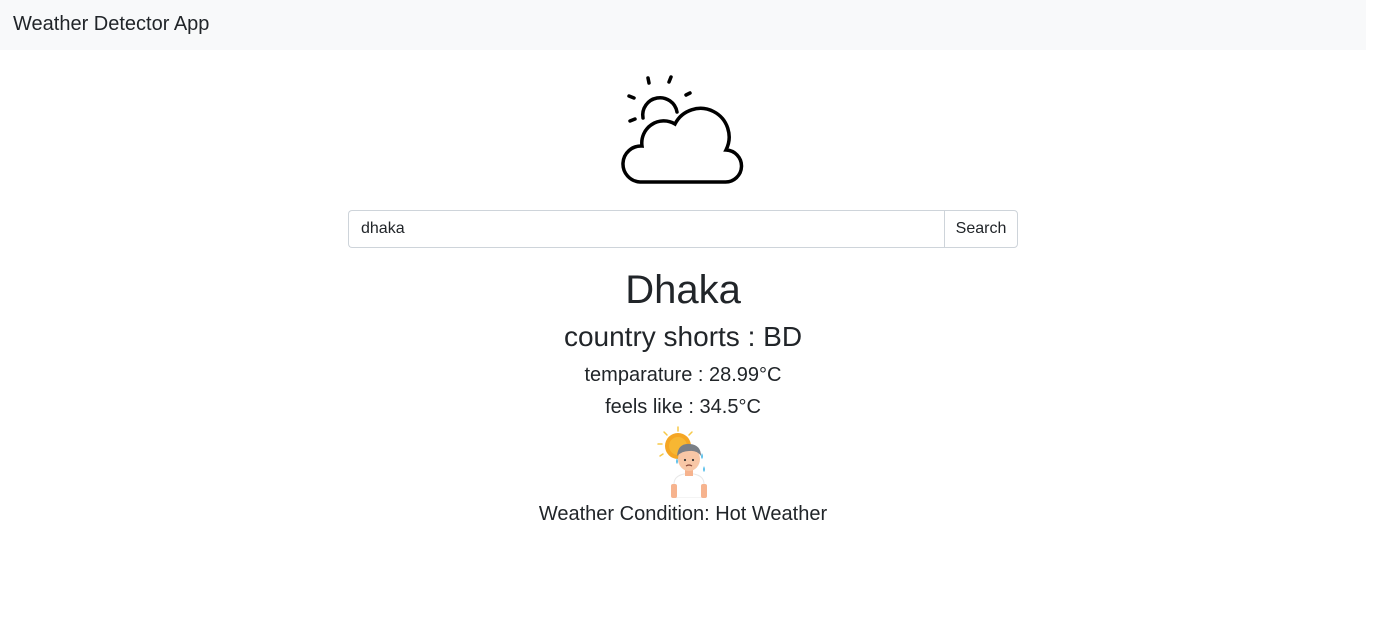 Image resolution: width=1378 pixels, height=619 pixels. Describe the element at coordinates (981, 229) in the screenshot. I see `search-button: Search` at that location.